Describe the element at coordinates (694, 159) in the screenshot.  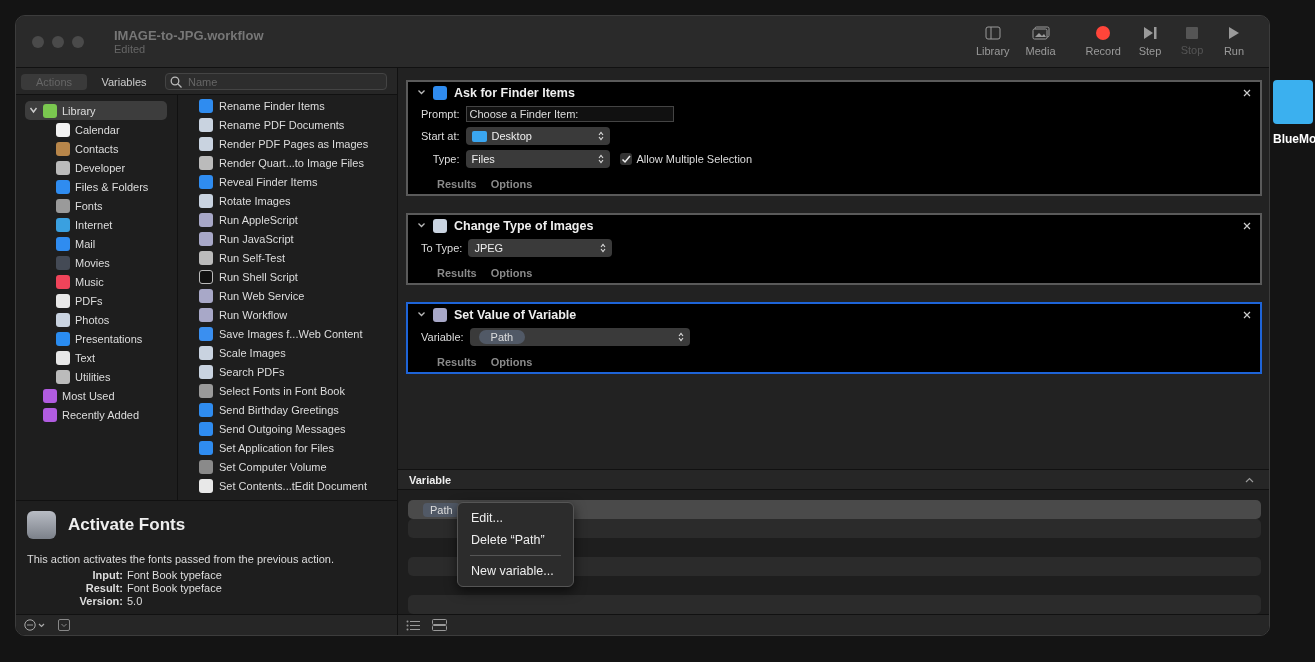
I see `checkbox-label: Allow Multiple Selection` at that location.